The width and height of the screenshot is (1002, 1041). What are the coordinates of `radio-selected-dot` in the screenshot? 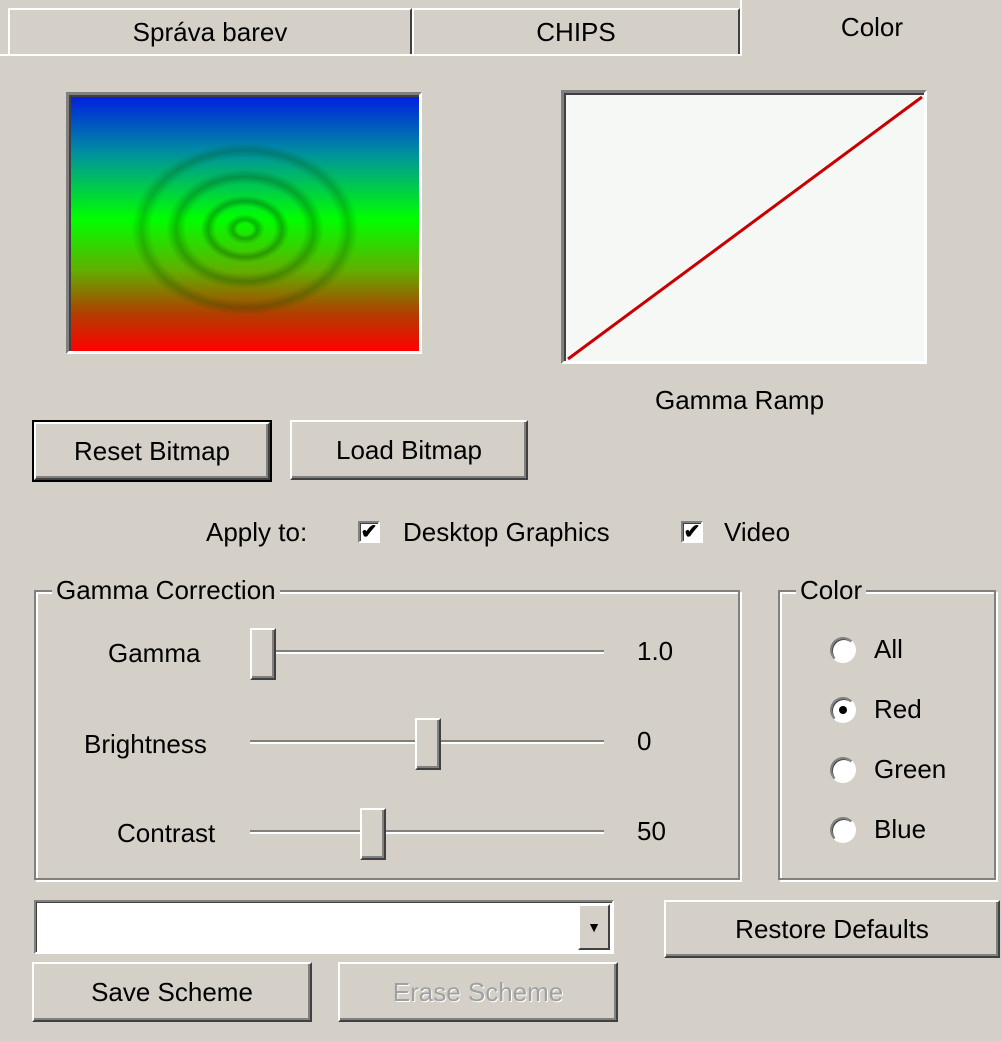 It's located at (843, 710).